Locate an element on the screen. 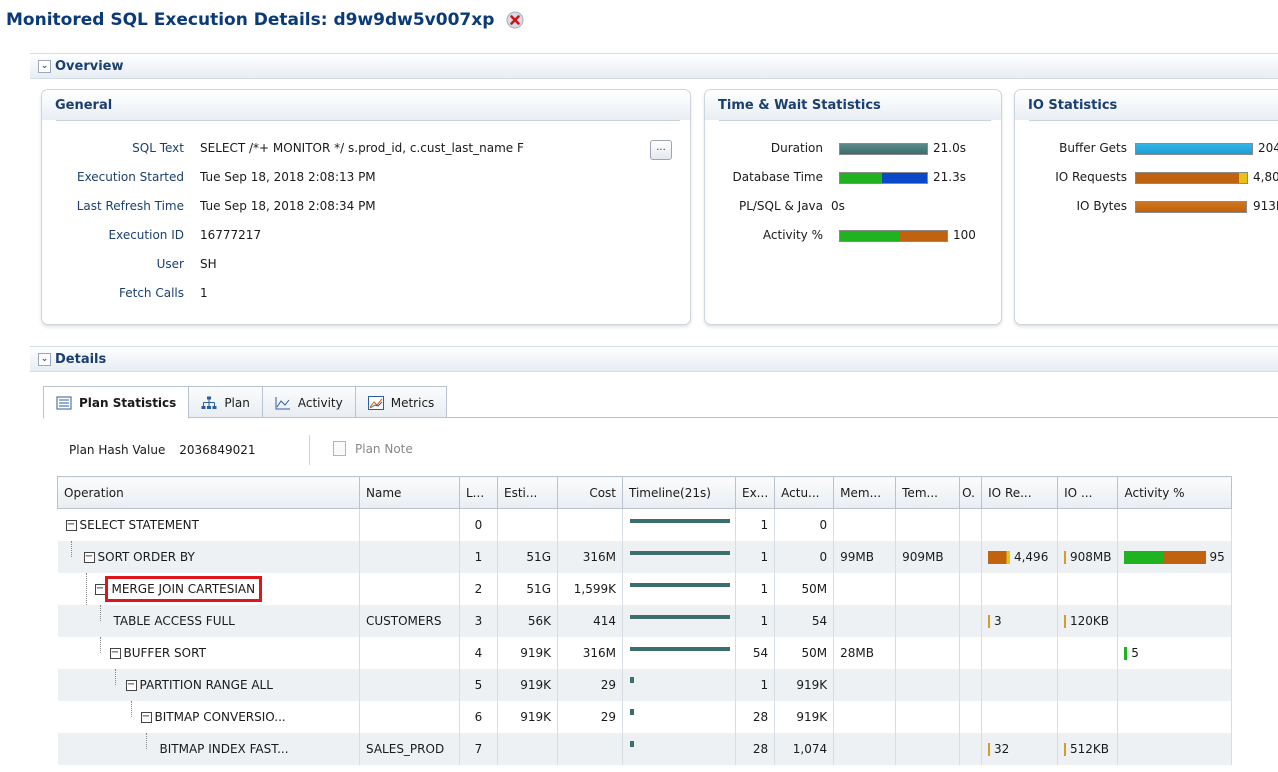  actual-rows-cell: 919K is located at coordinates (804, 717).